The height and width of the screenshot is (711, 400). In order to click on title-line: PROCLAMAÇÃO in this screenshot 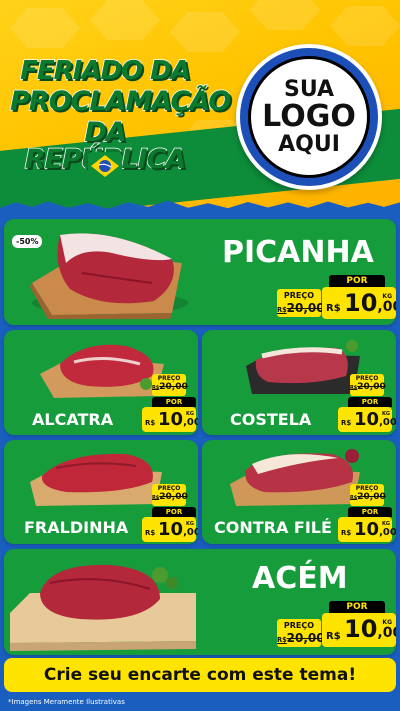, I will do `click(120, 101)`.